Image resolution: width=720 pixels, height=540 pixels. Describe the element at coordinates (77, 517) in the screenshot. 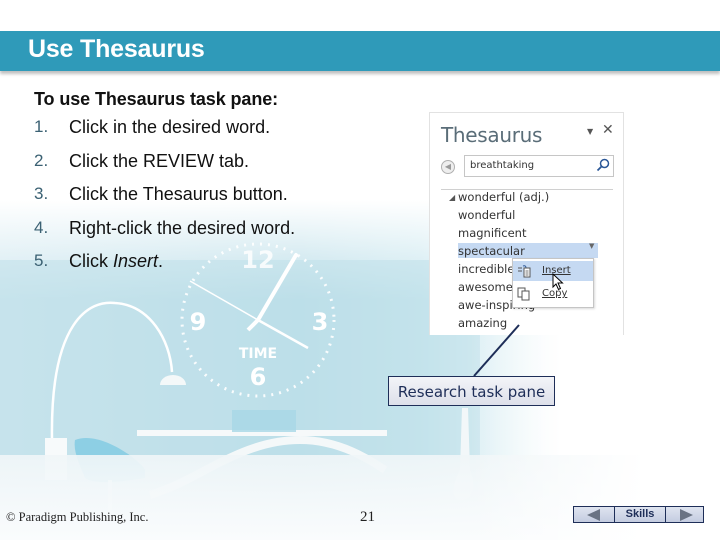

I see `copyright-text: © Paradigm Publishing, Inc.` at that location.